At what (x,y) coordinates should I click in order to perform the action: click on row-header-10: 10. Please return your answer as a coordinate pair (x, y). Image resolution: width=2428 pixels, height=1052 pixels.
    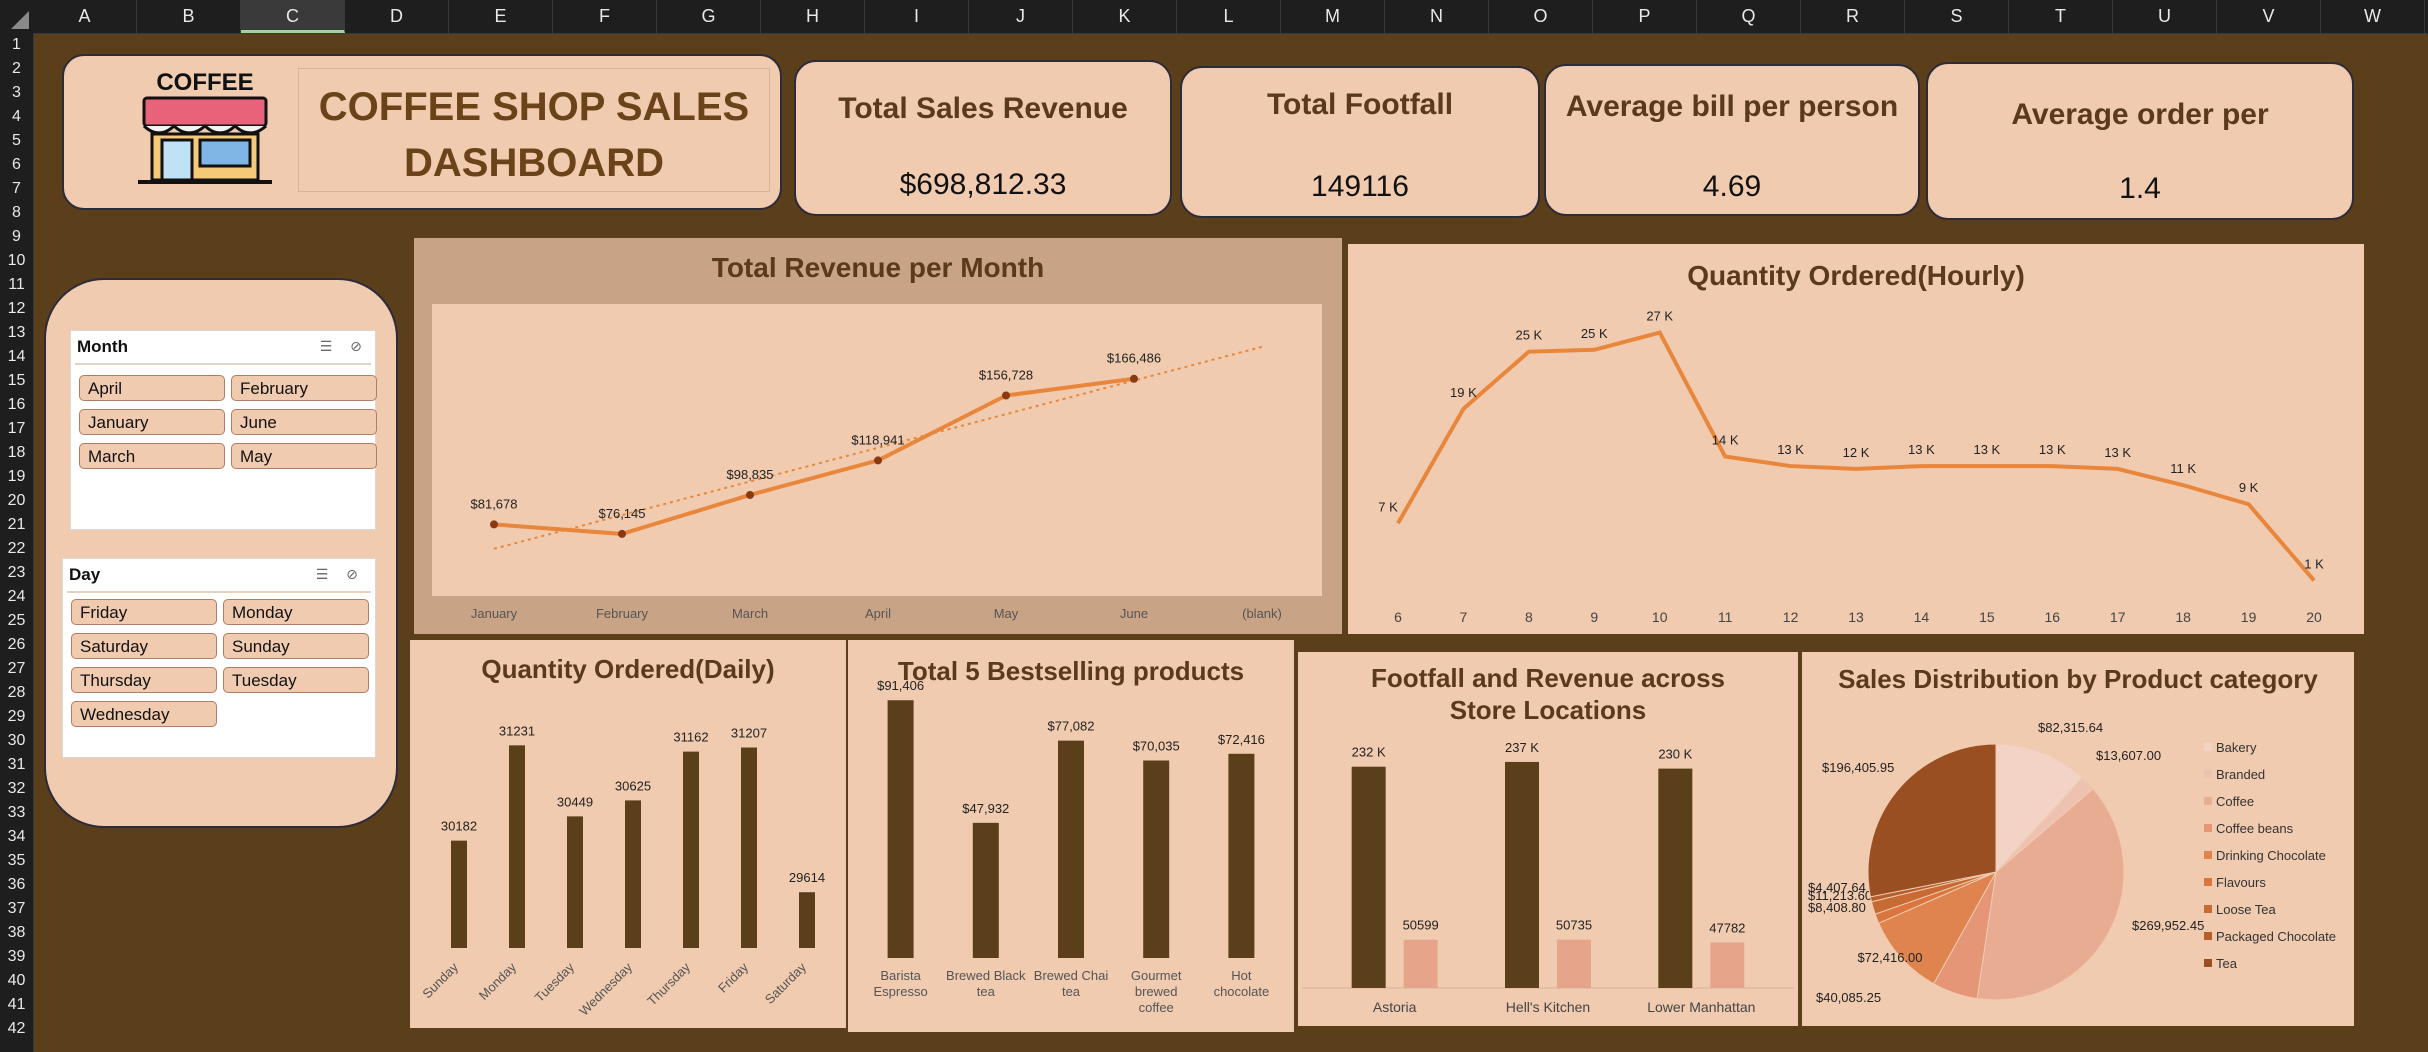
    Looking at the image, I should click on (16, 260).